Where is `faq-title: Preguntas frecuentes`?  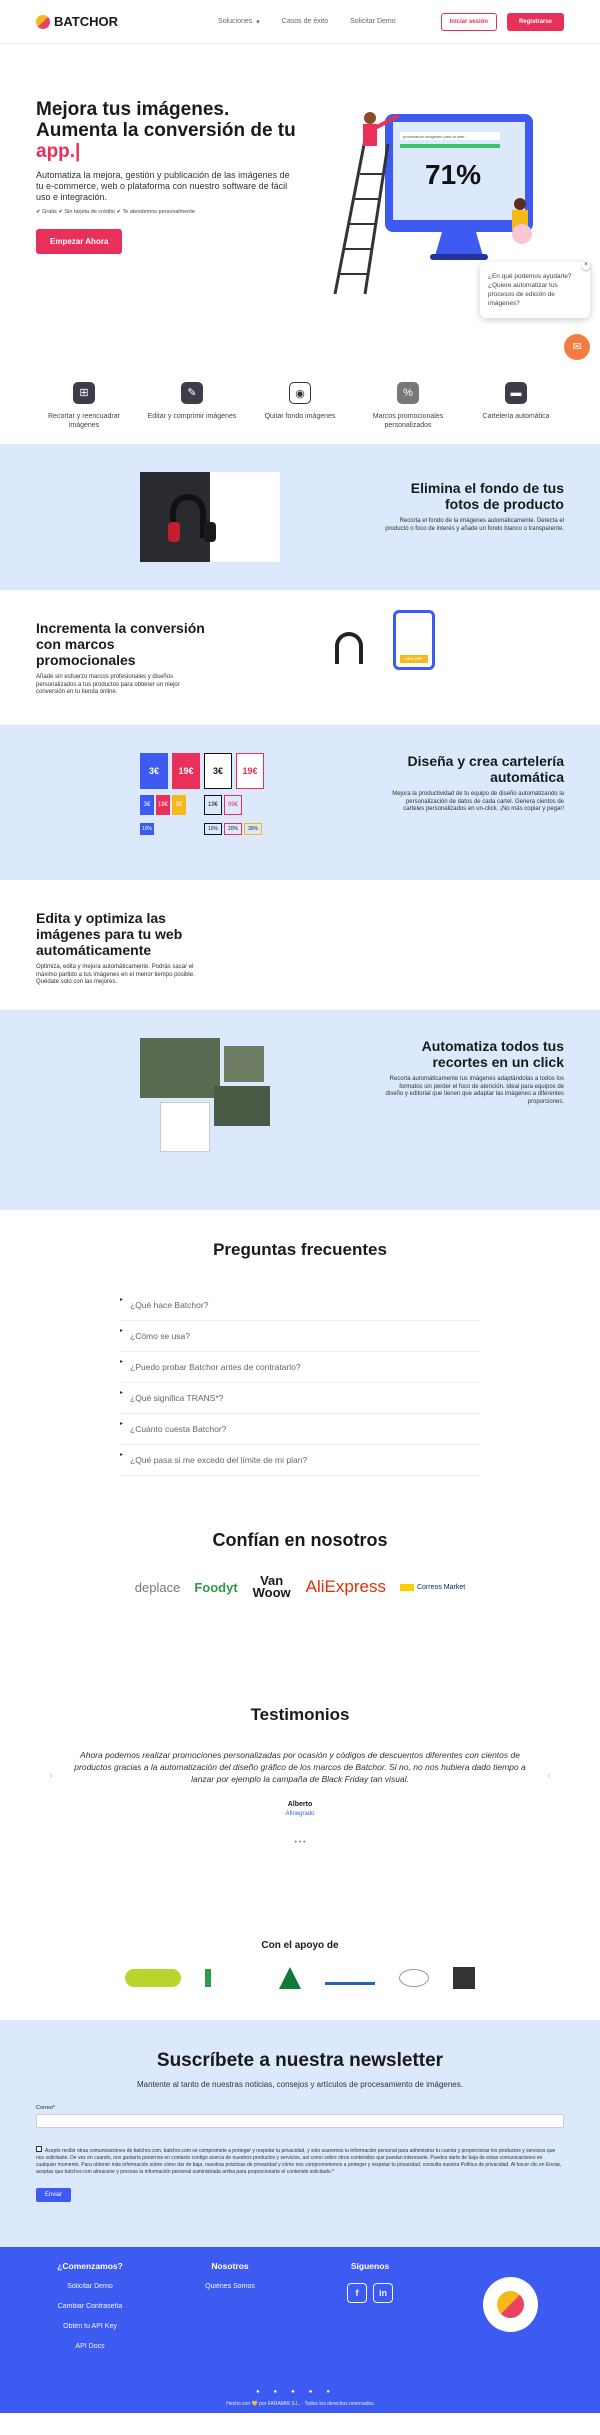 faq-title: Preguntas frecuentes is located at coordinates (300, 1249).